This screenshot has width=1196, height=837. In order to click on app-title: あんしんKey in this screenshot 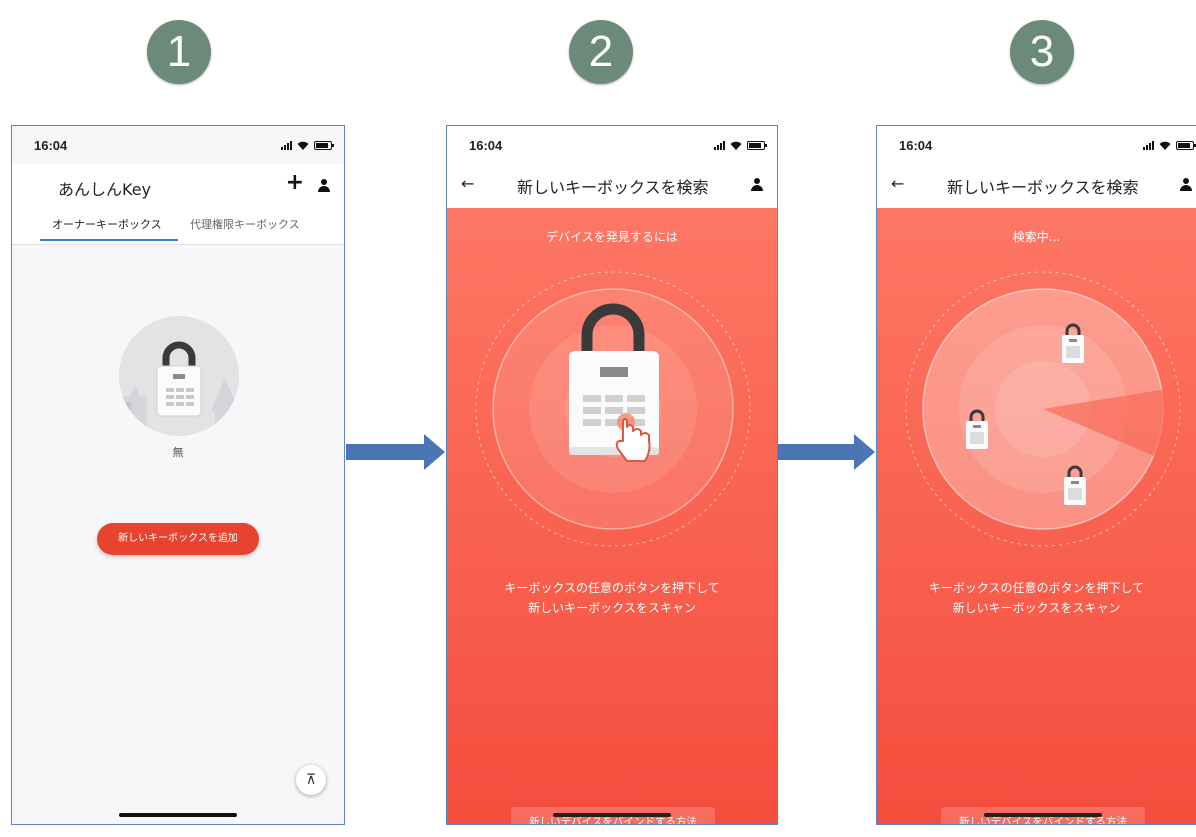, I will do `click(105, 189)`.